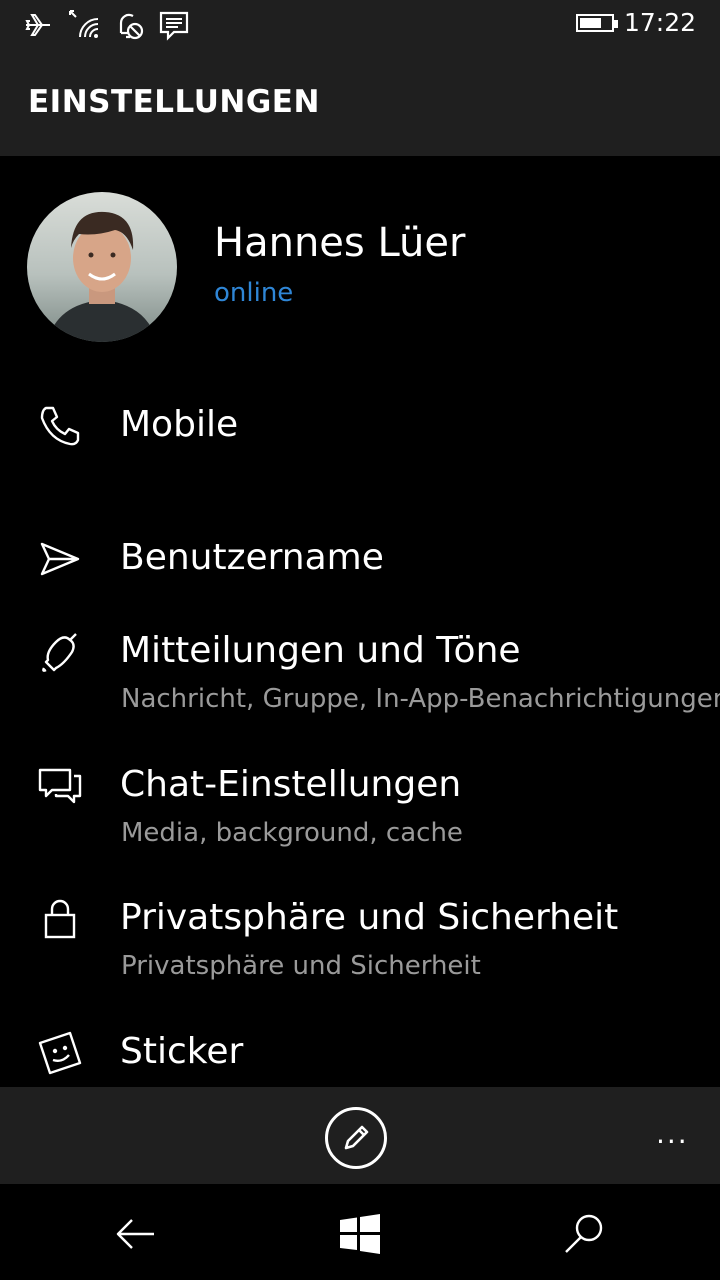 The height and width of the screenshot is (1280, 720). I want to click on setting-label: Mitteilungen und Töne, so click(320, 650).